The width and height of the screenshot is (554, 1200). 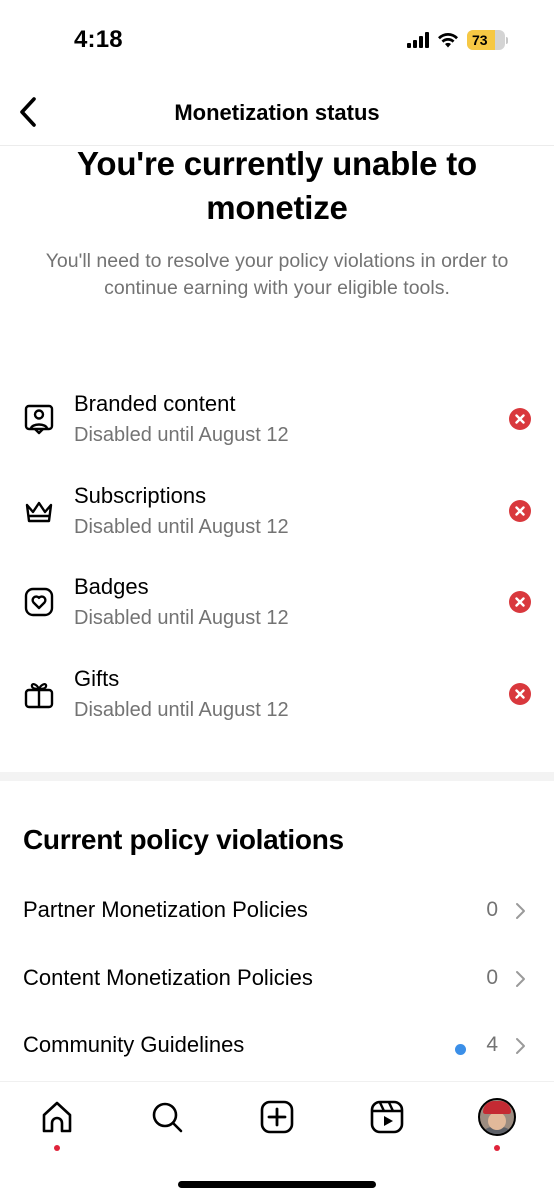 I want to click on tool-row-gifts: Gifts Disabled until August 12, so click(x=277, y=709).